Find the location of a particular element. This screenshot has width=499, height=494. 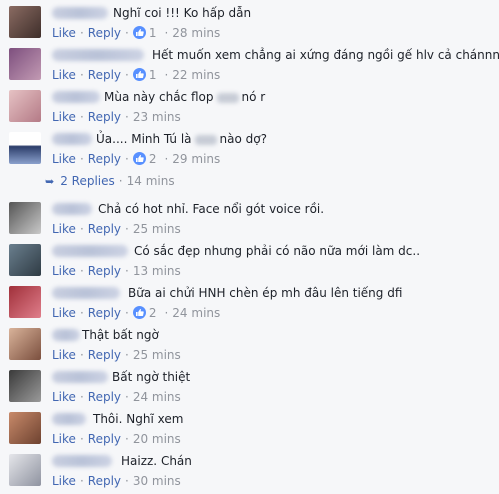

comment-actions: Like · Reply · 30 mins is located at coordinates (116, 481).